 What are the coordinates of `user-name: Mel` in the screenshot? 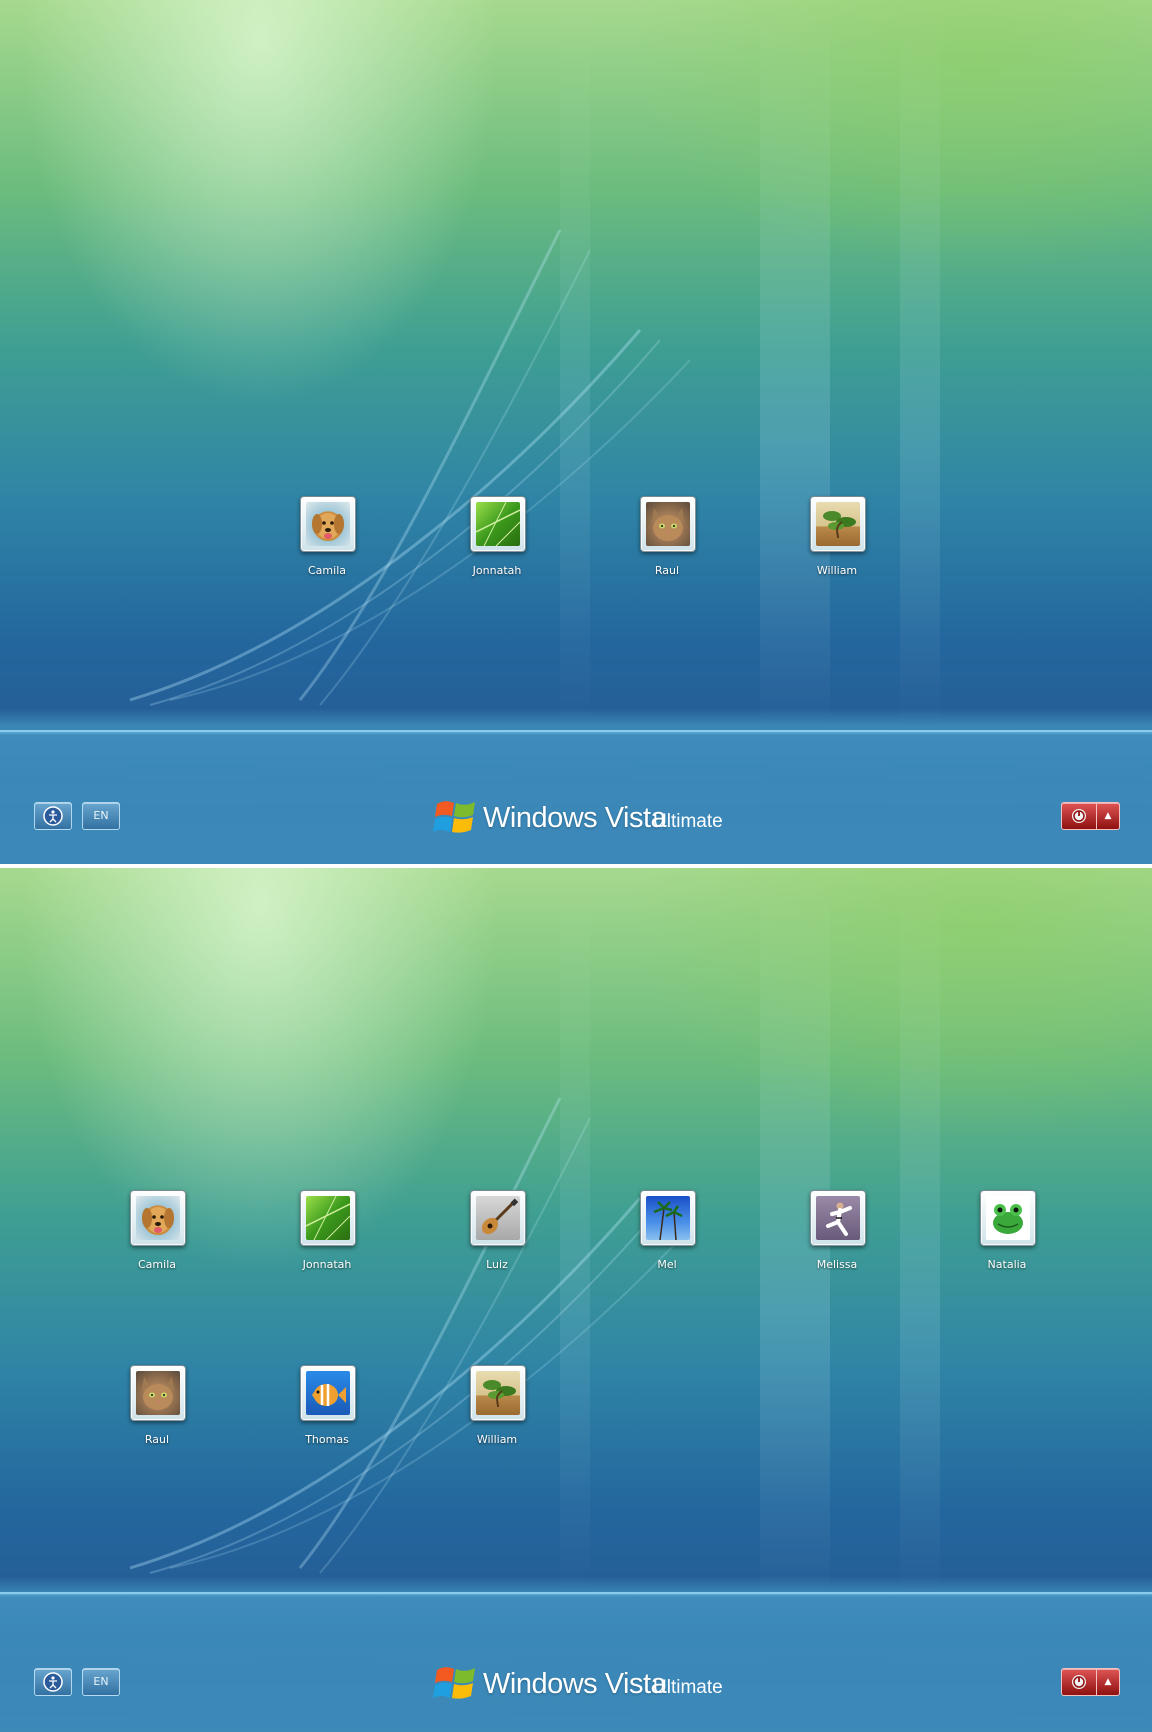 It's located at (667, 1264).